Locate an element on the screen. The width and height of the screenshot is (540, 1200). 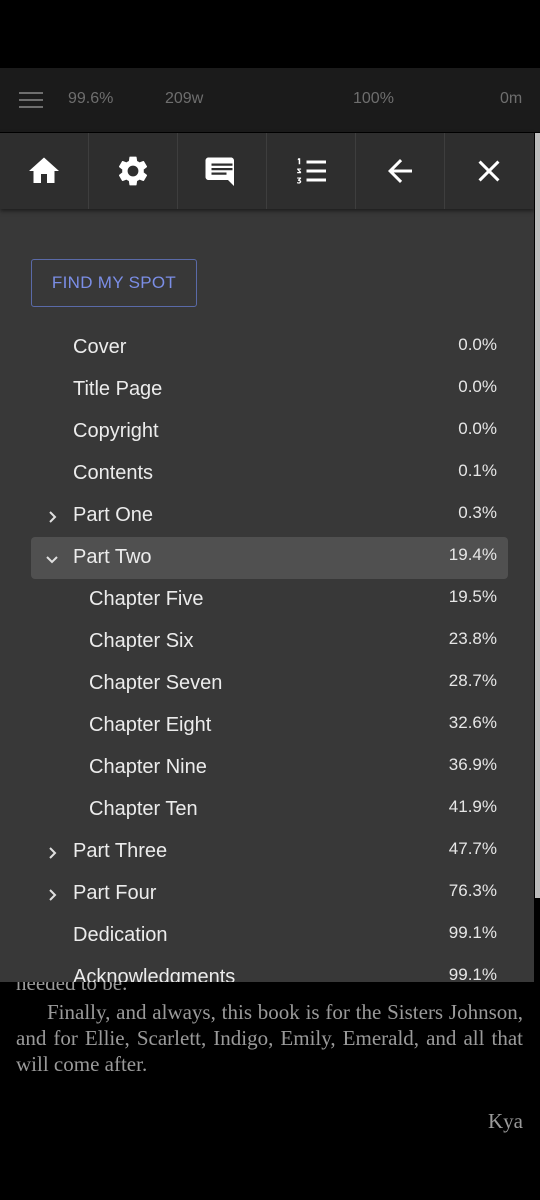
back-button is located at coordinates (400, 171).